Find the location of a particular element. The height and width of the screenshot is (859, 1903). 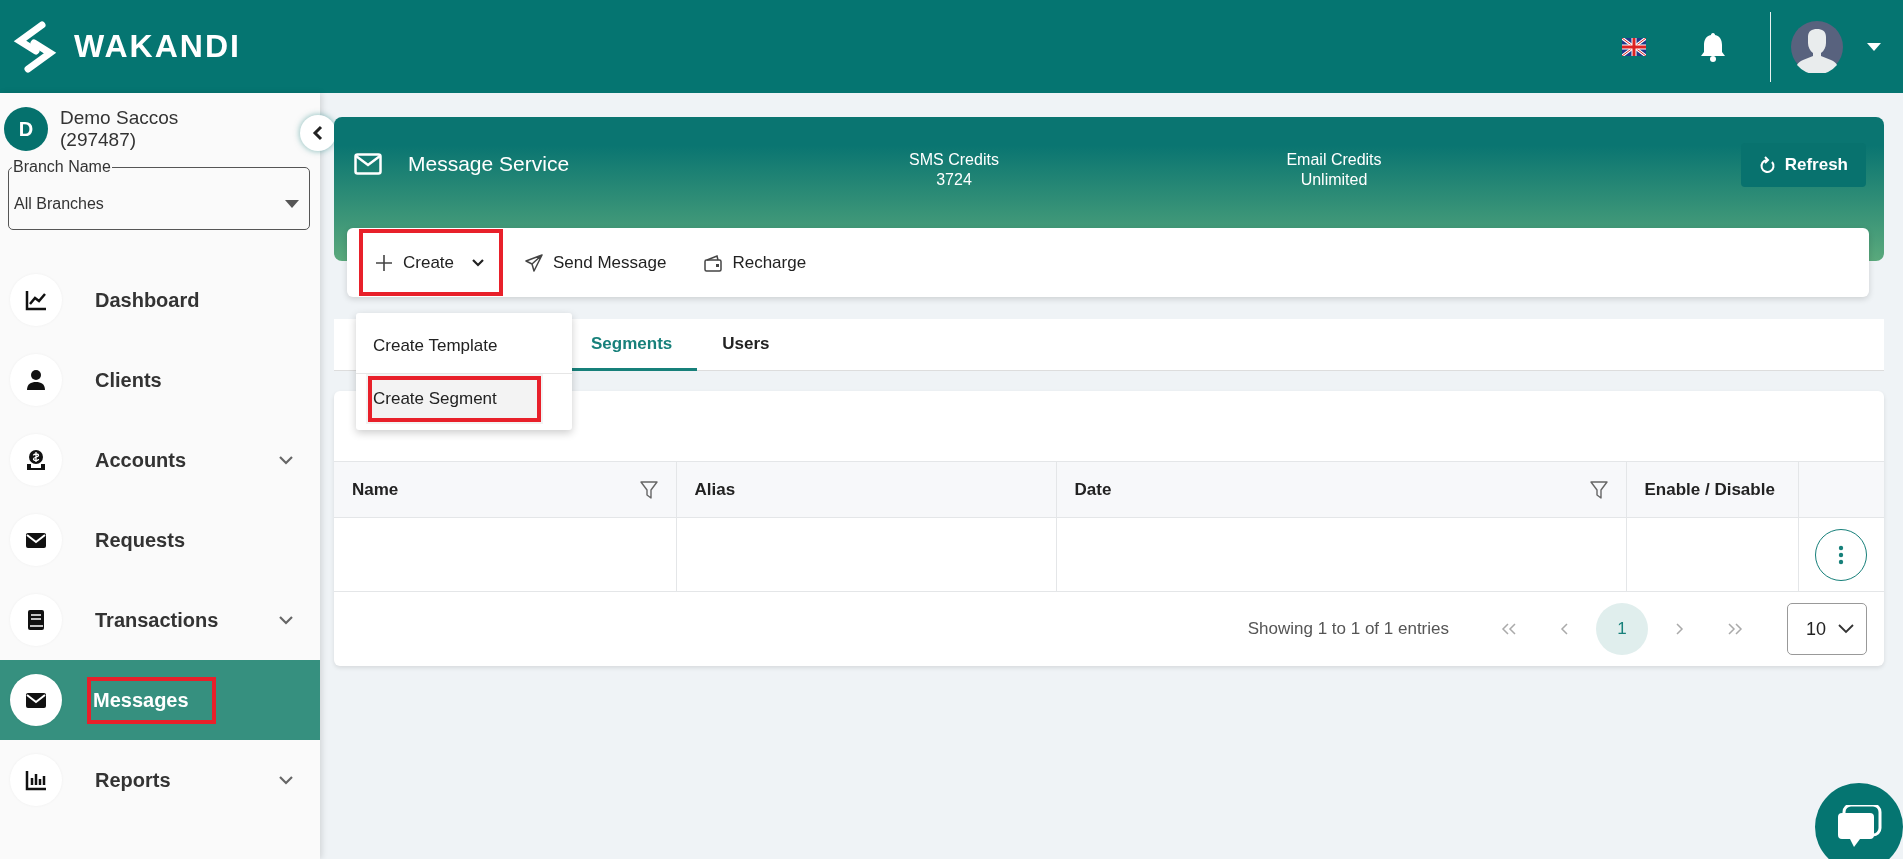

double-chevron-right-icon is located at coordinates (1735, 629).